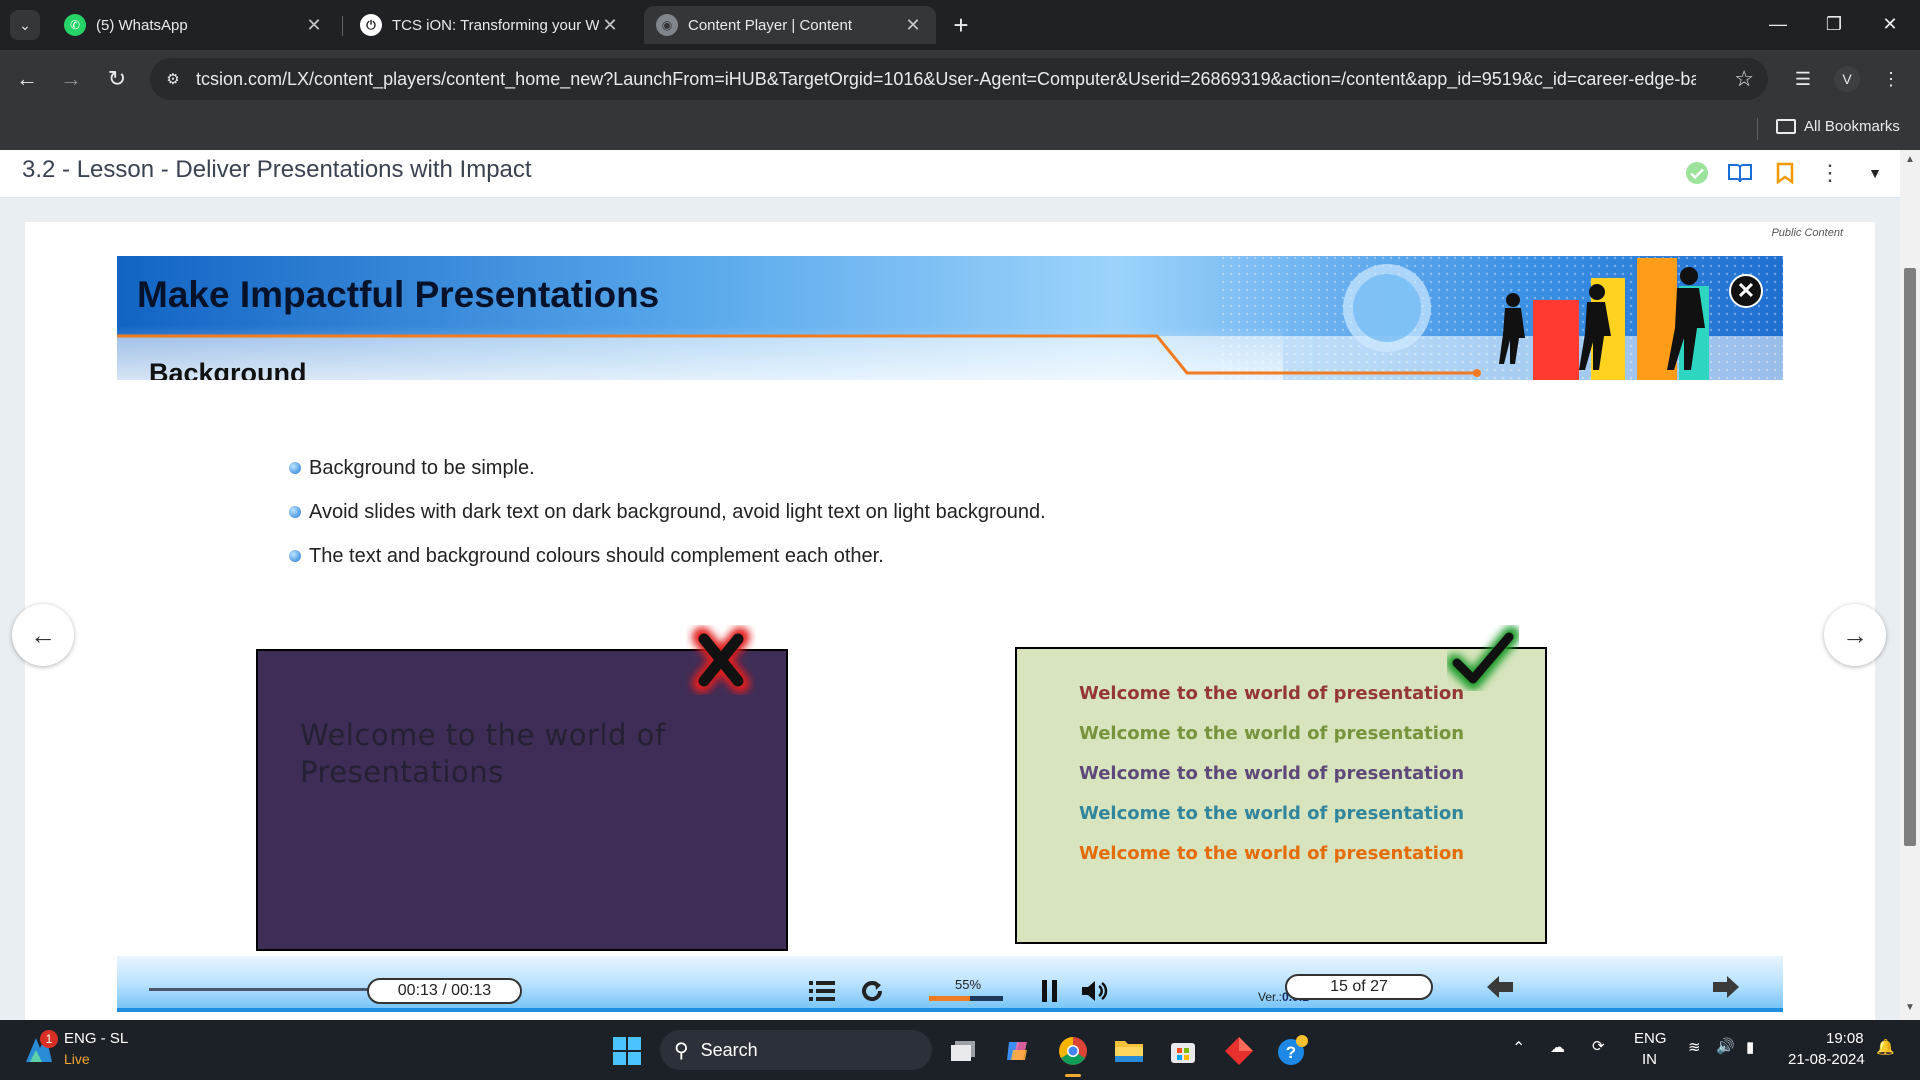 The height and width of the screenshot is (1080, 1920). Describe the element at coordinates (1650, 1038) in the screenshot. I see `language-top: ENG` at that location.